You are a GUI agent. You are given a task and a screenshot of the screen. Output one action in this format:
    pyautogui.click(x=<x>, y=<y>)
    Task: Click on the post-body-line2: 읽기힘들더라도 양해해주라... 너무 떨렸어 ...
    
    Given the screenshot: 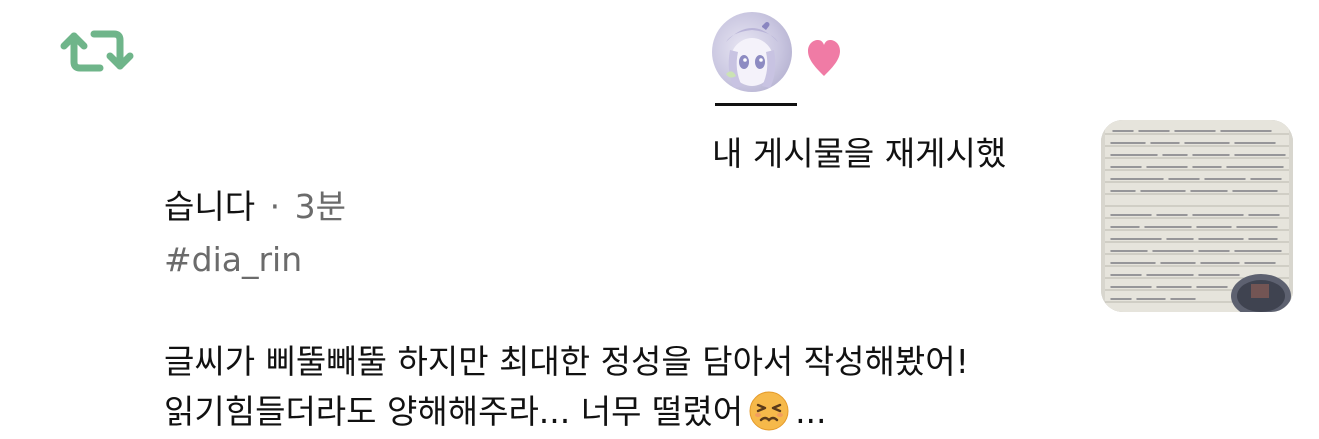 What is the action you would take?
    pyautogui.click(x=495, y=412)
    